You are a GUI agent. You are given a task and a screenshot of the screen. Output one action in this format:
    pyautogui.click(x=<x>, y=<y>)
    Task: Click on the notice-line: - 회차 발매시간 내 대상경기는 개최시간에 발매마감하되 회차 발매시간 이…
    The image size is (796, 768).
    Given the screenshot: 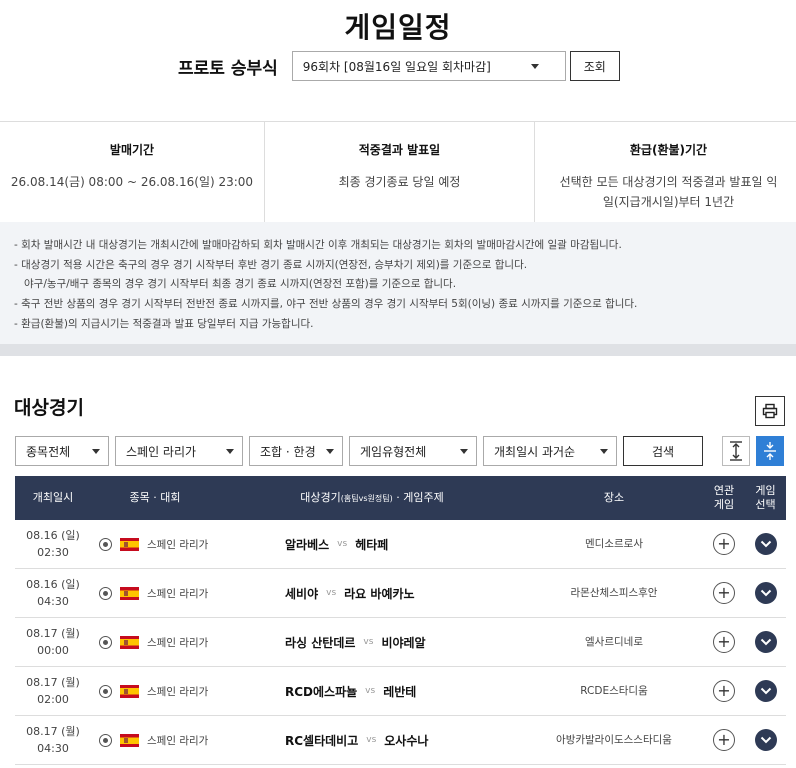 What is the action you would take?
    pyautogui.click(x=318, y=245)
    